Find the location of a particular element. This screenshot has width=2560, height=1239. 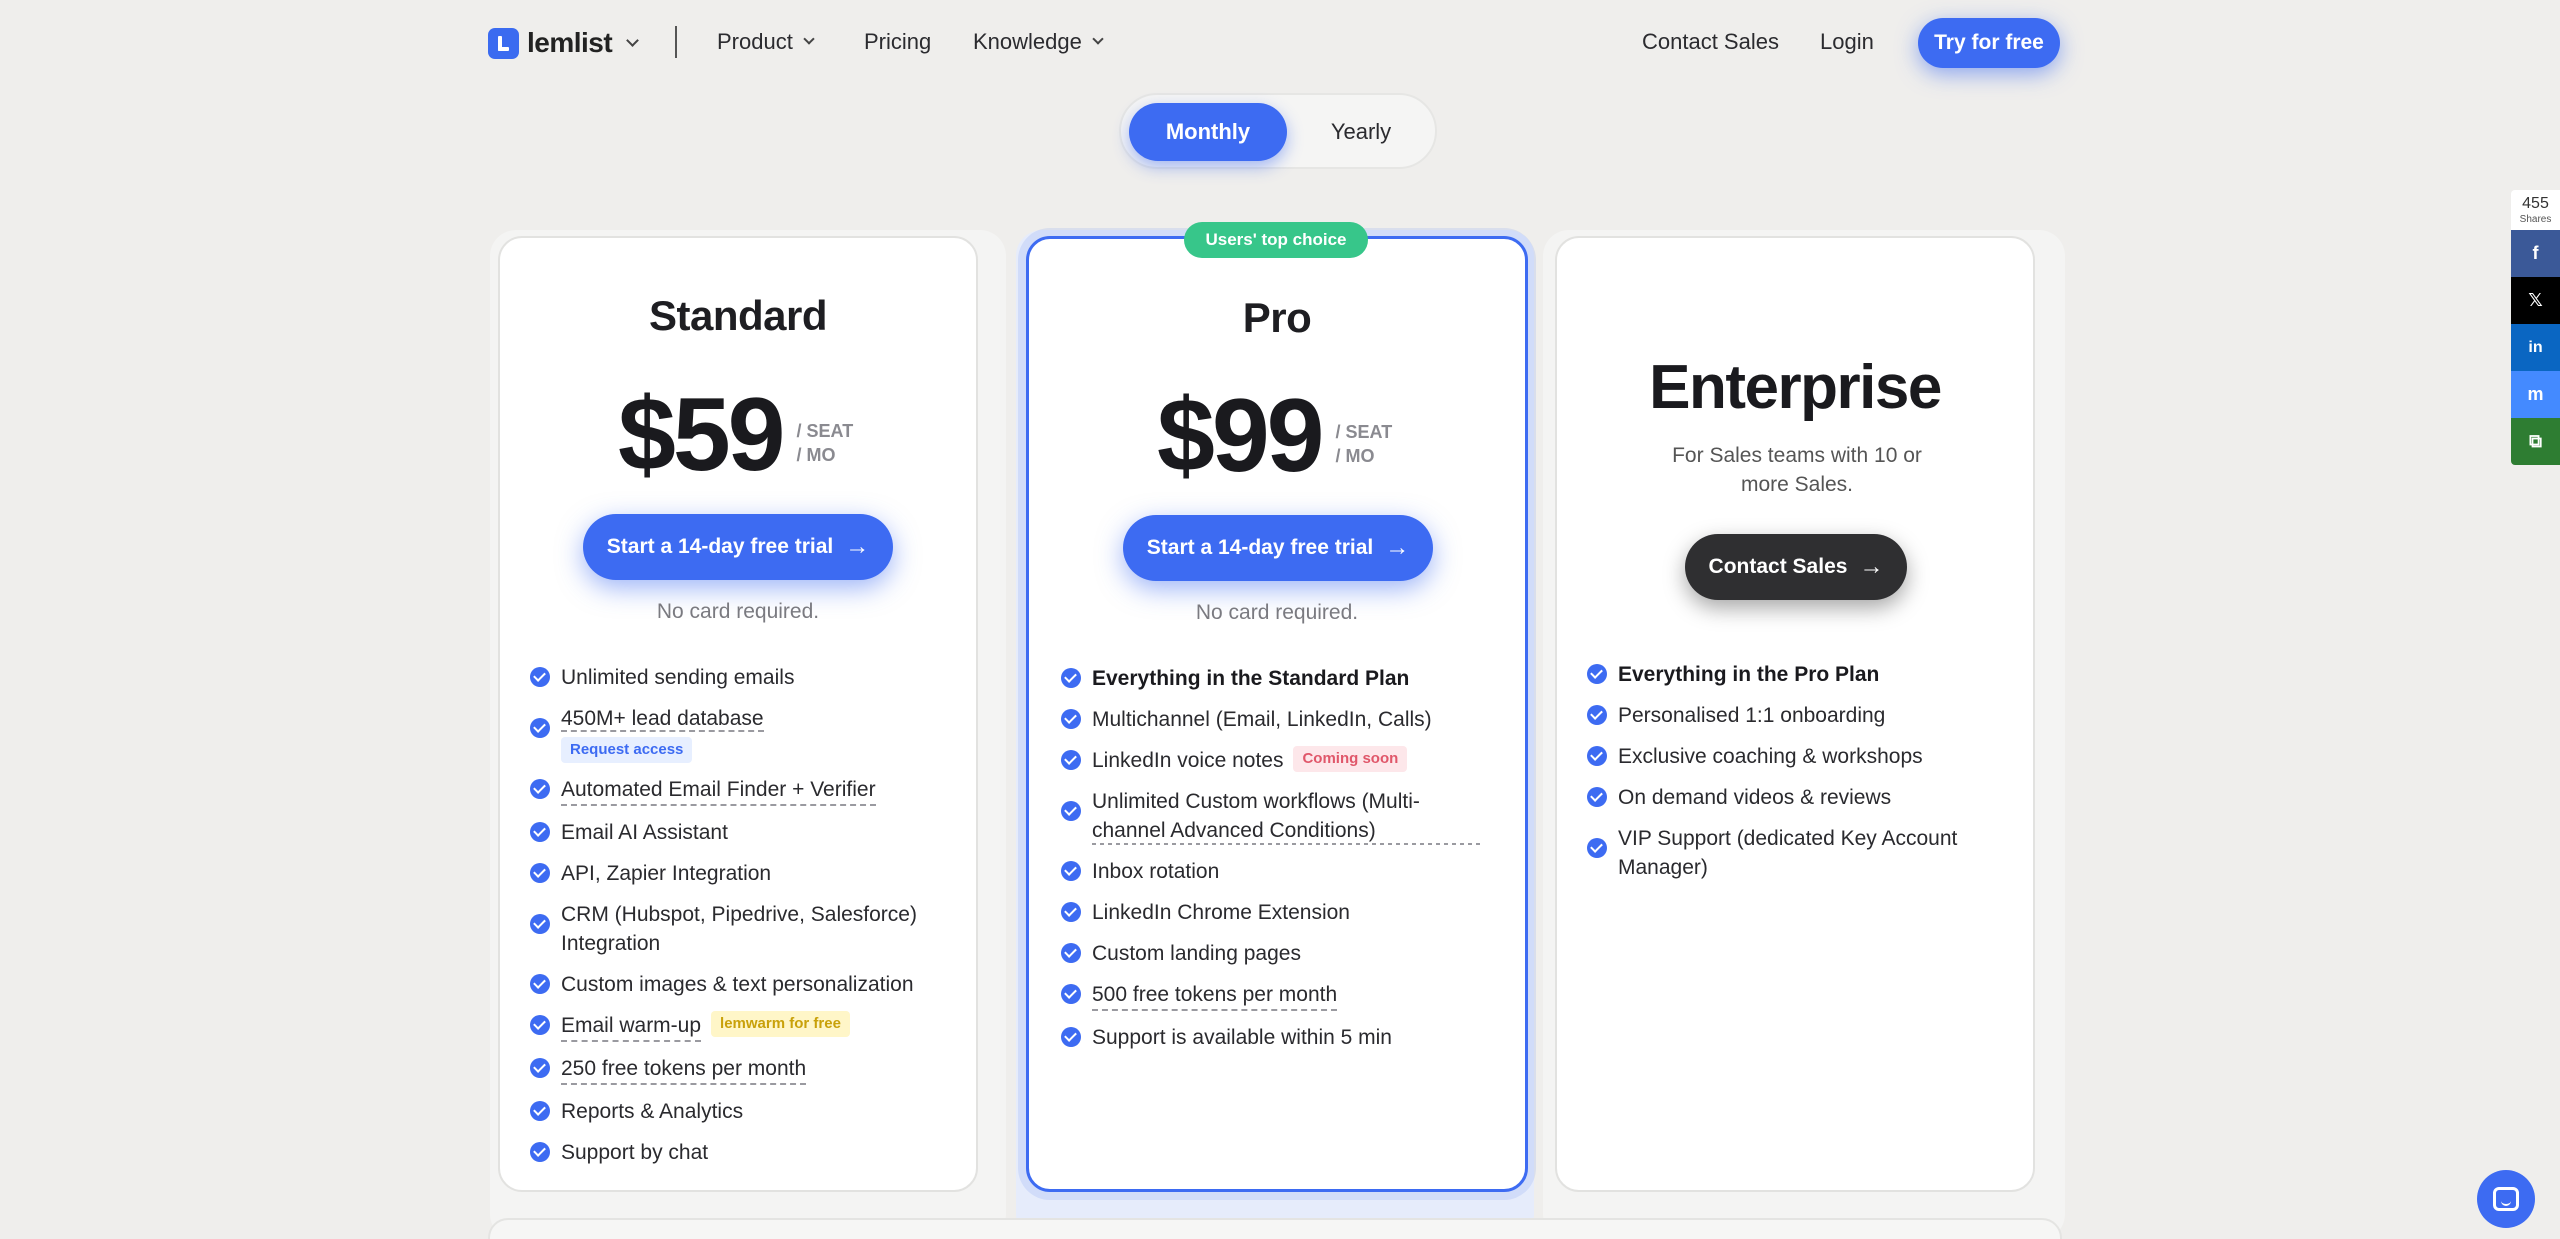

billing-toggle: Monthly Yearly is located at coordinates (1278, 131).